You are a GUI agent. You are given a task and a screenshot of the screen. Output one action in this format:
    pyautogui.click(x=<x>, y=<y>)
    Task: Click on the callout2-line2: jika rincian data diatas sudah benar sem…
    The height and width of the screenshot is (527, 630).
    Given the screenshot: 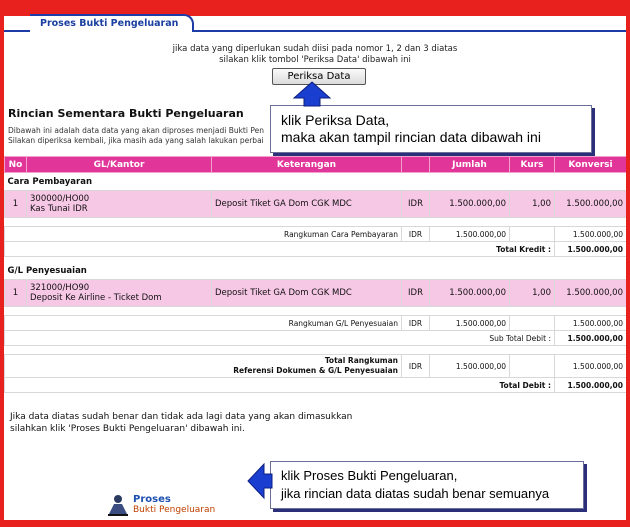 What is the action you would take?
    pyautogui.click(x=415, y=493)
    